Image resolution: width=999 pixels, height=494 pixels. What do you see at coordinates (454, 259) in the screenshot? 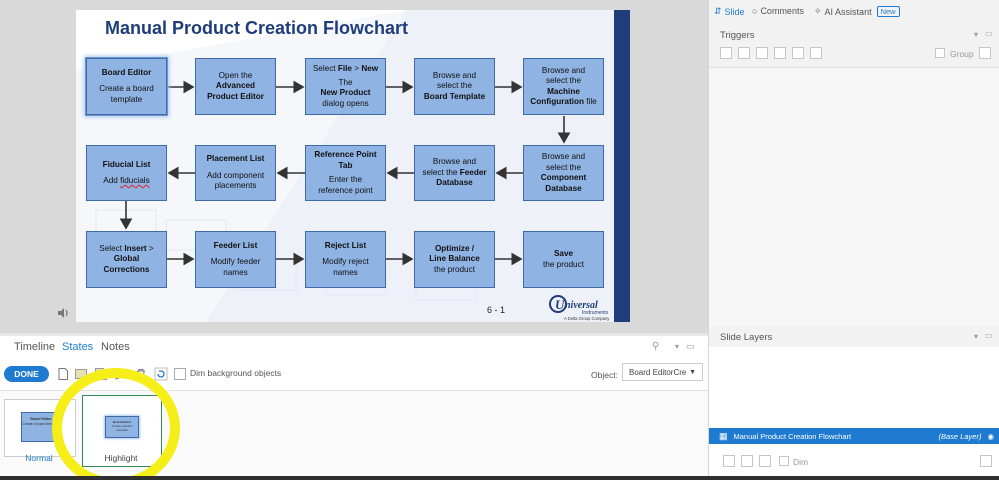
I see `flow-box-optimize: Optimize / Line Balance the product` at bounding box center [454, 259].